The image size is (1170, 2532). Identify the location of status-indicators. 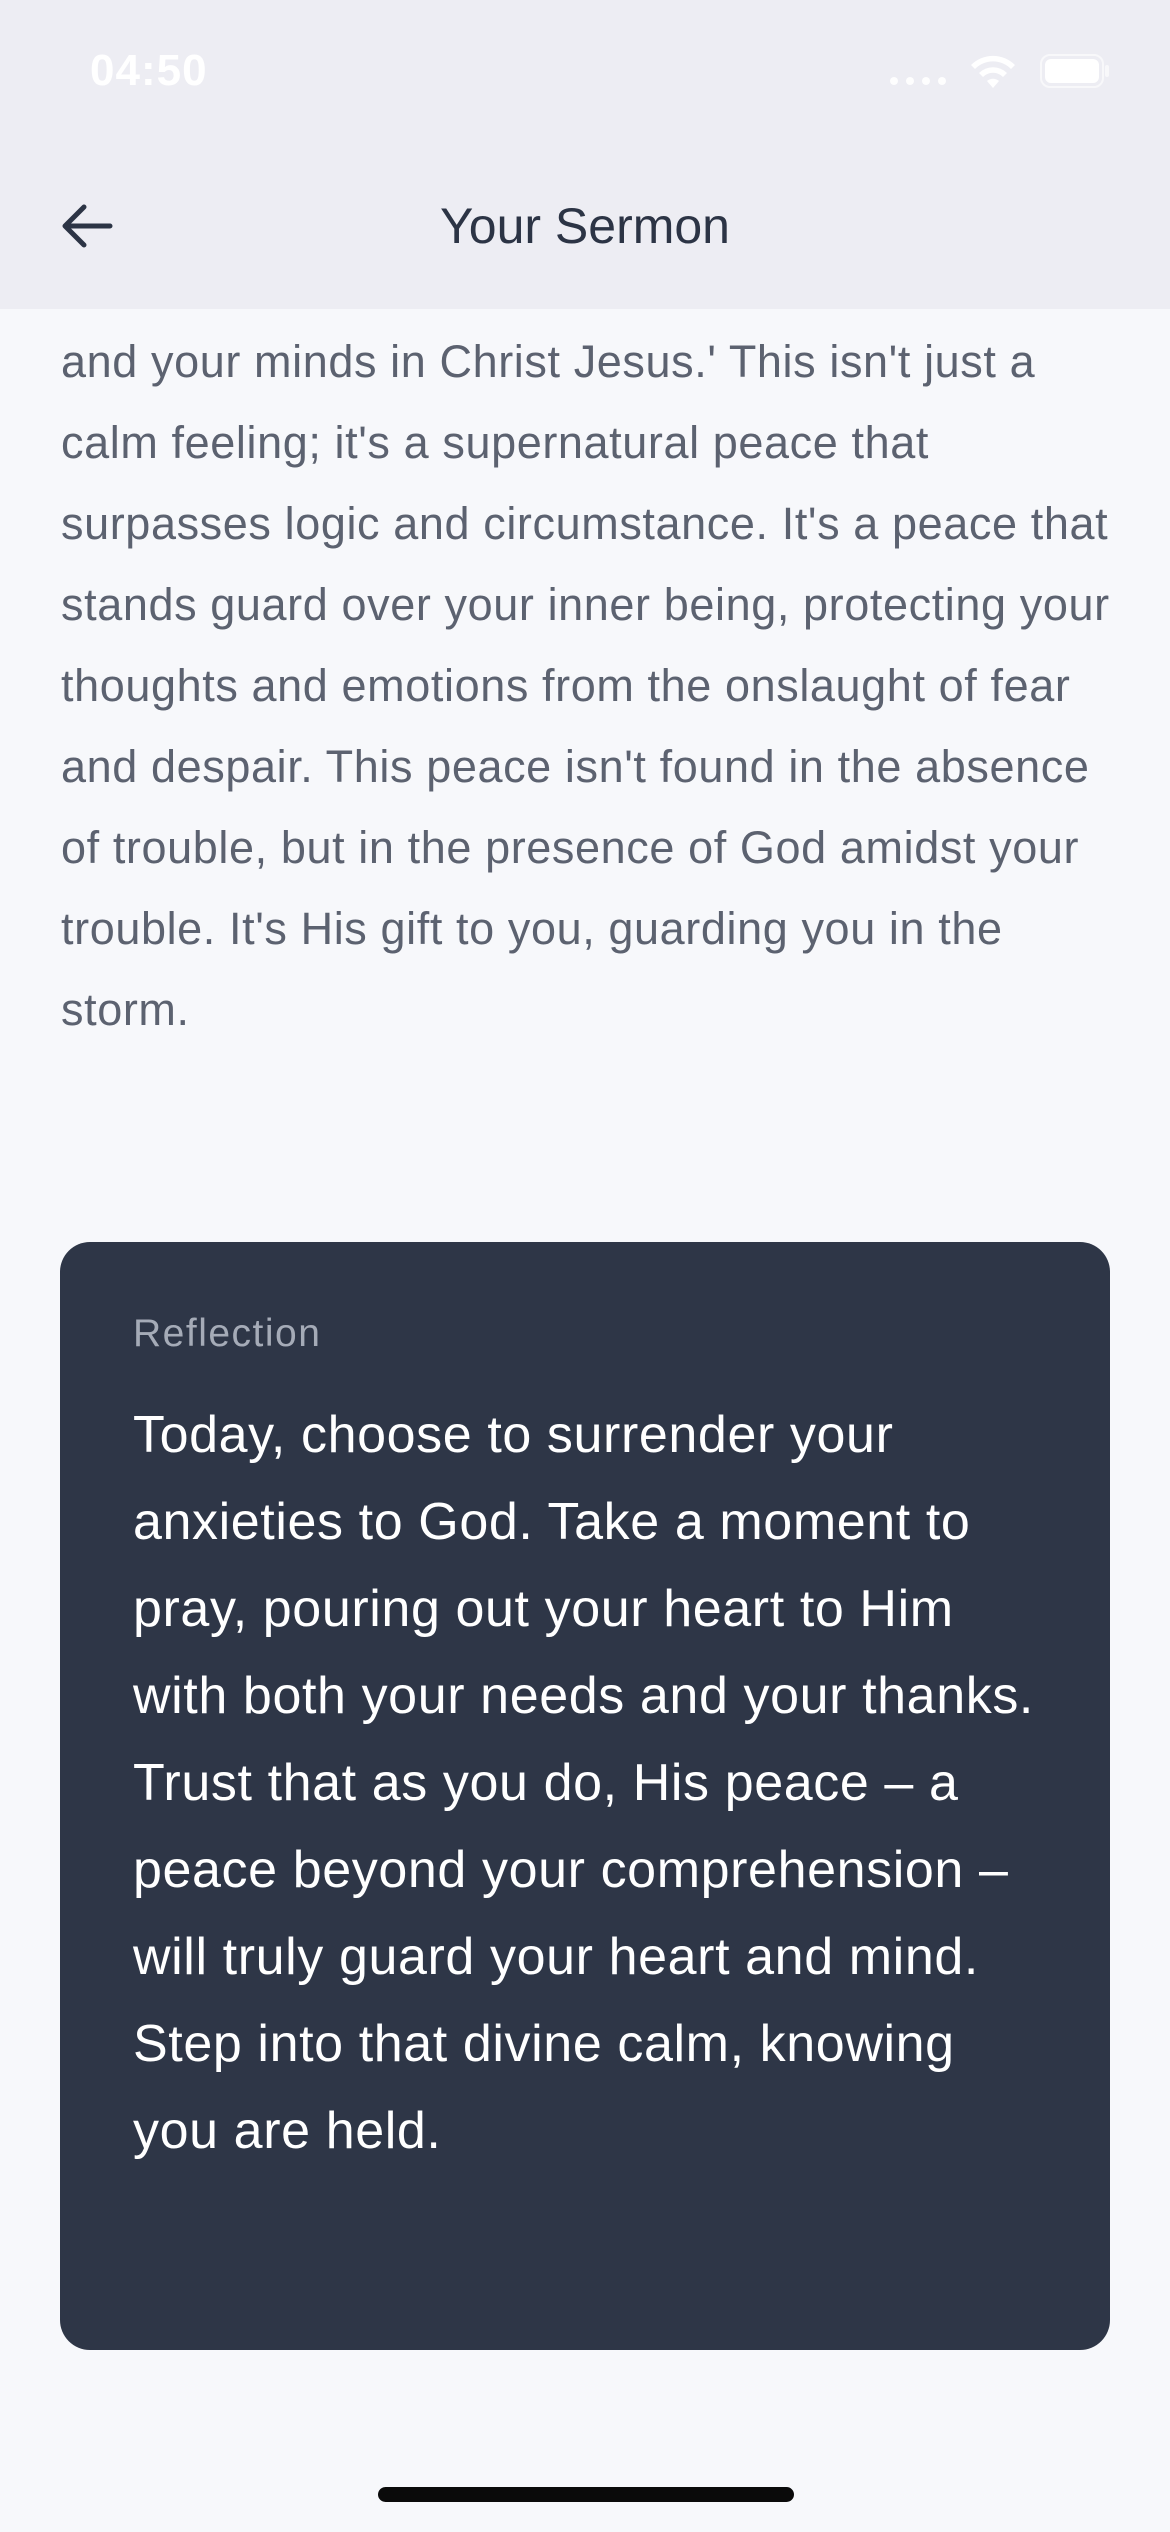
(1000, 71).